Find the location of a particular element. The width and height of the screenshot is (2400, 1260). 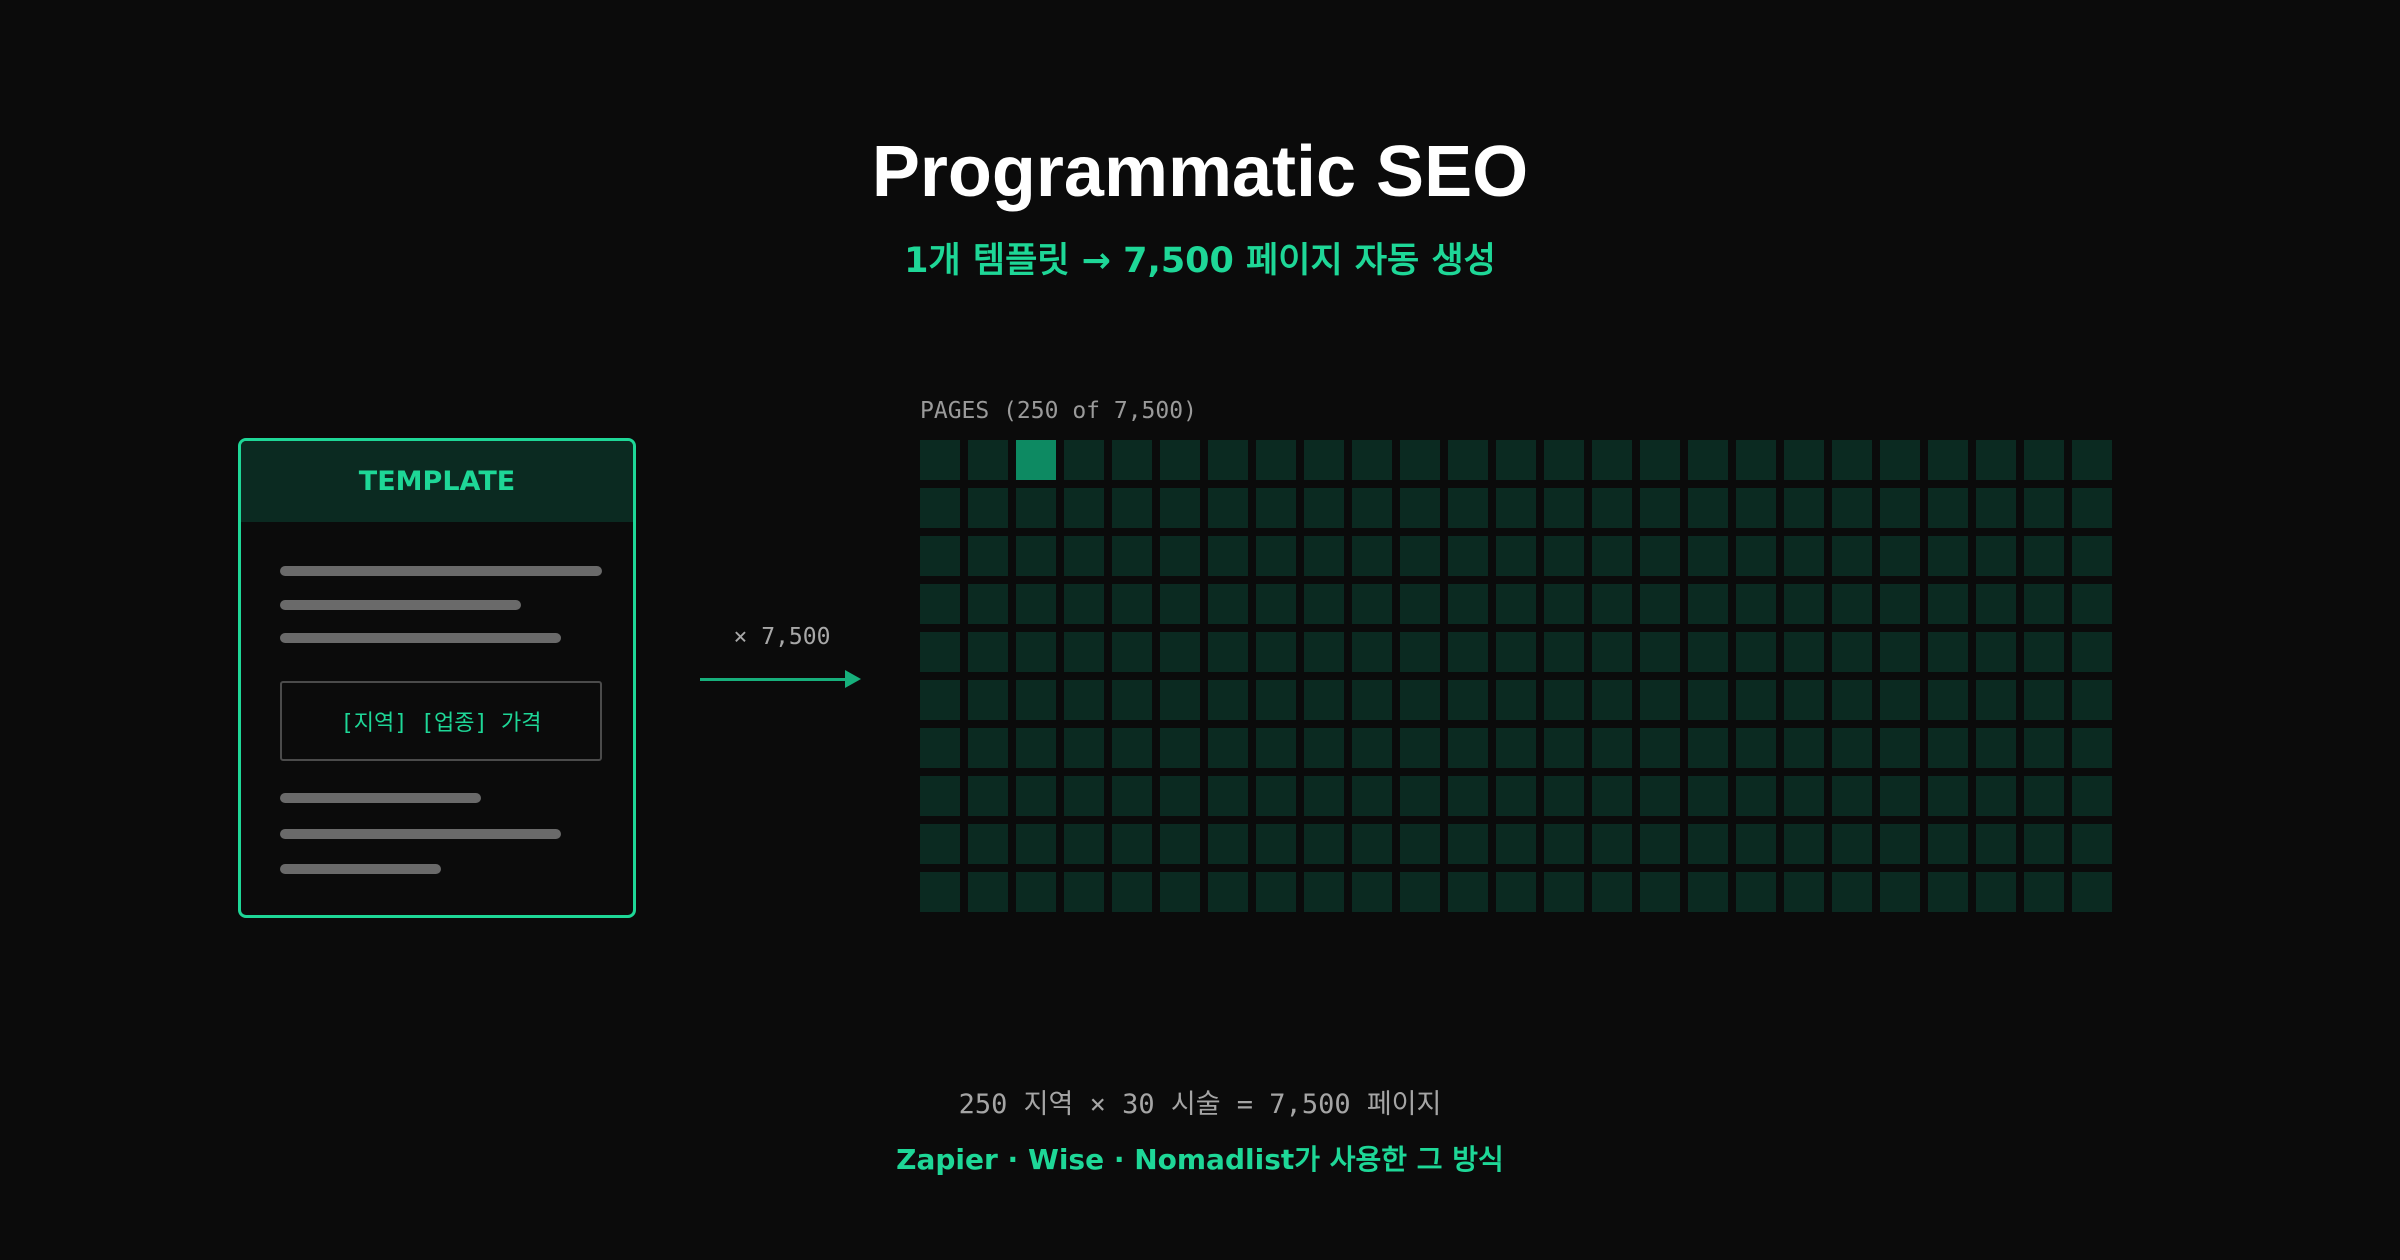

multiplier-label: × 7,500 is located at coordinates (782, 637).